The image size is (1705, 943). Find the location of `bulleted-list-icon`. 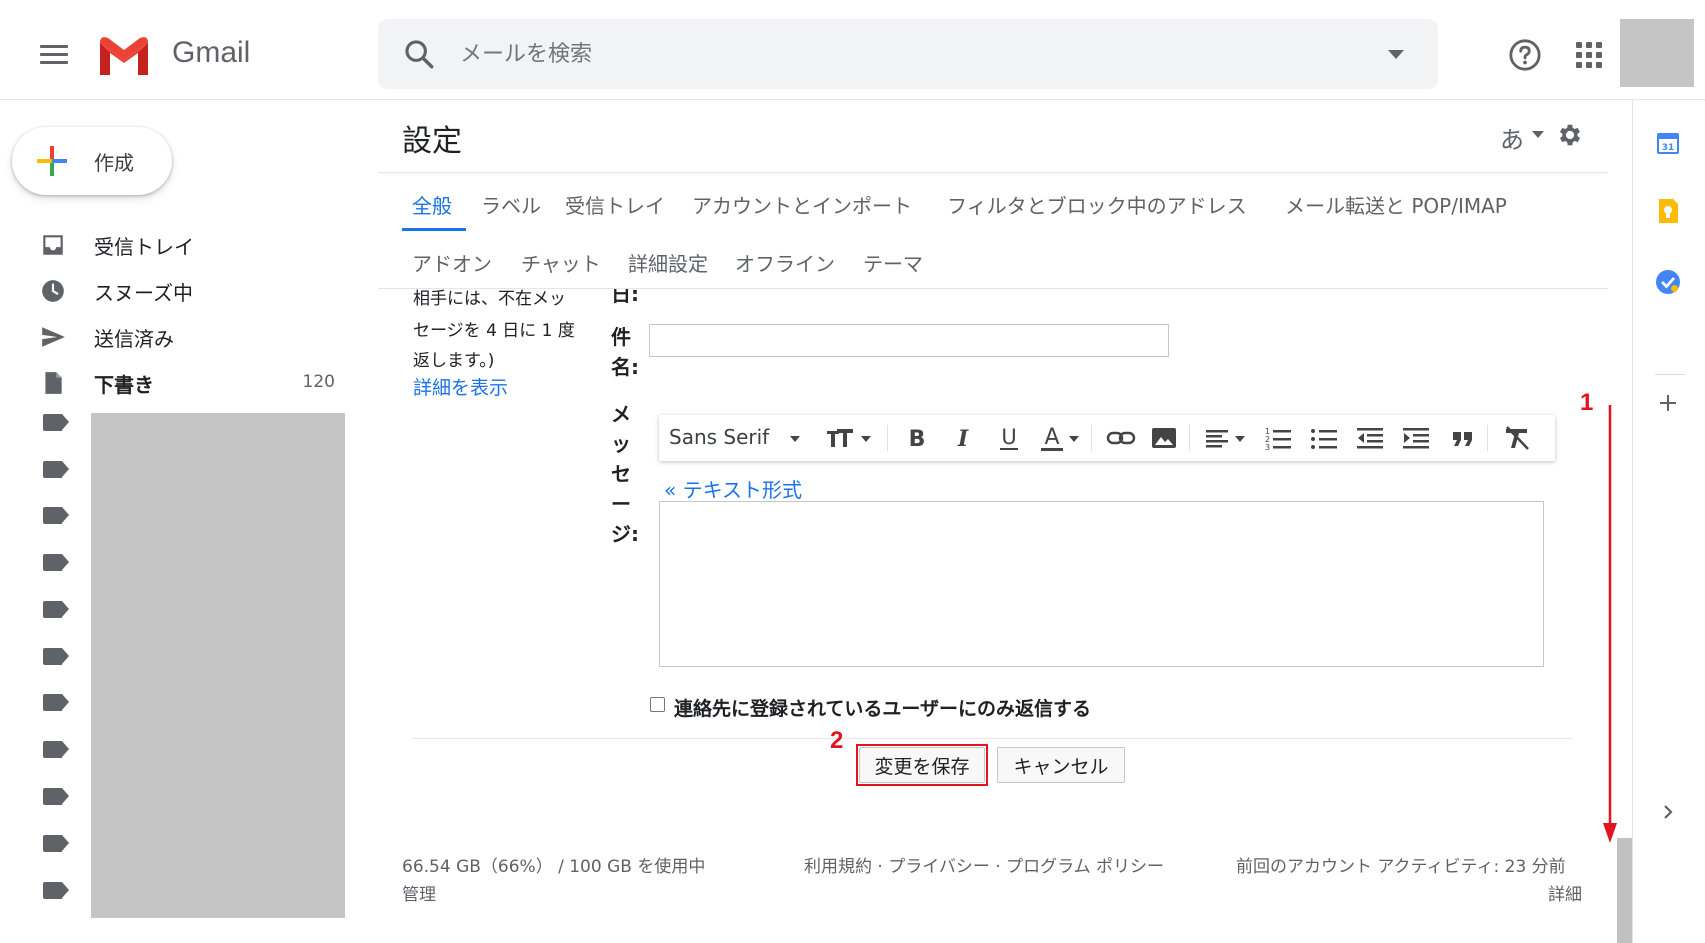

bulleted-list-icon is located at coordinates (1324, 438).